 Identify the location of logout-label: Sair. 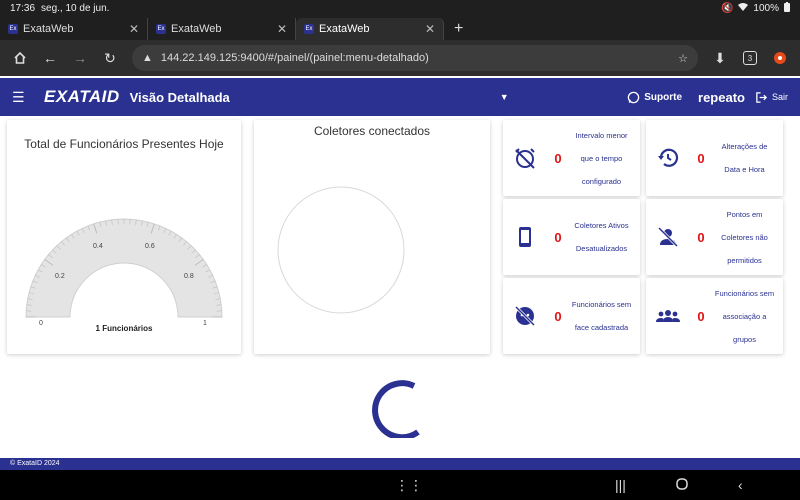
(779, 97).